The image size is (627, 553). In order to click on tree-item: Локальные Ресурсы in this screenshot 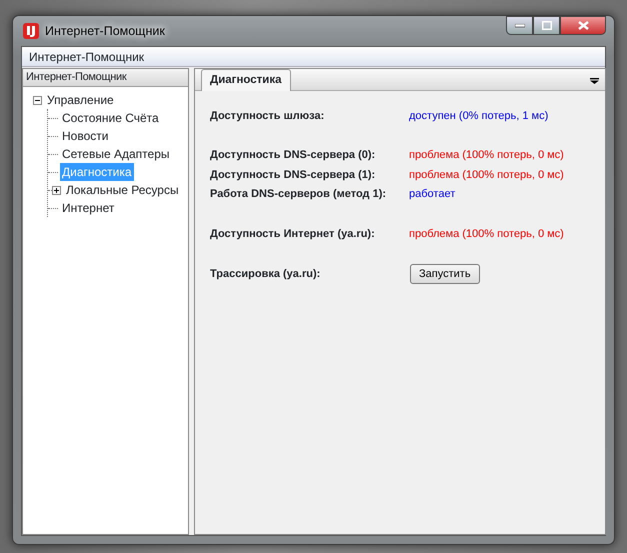, I will do `click(122, 190)`.